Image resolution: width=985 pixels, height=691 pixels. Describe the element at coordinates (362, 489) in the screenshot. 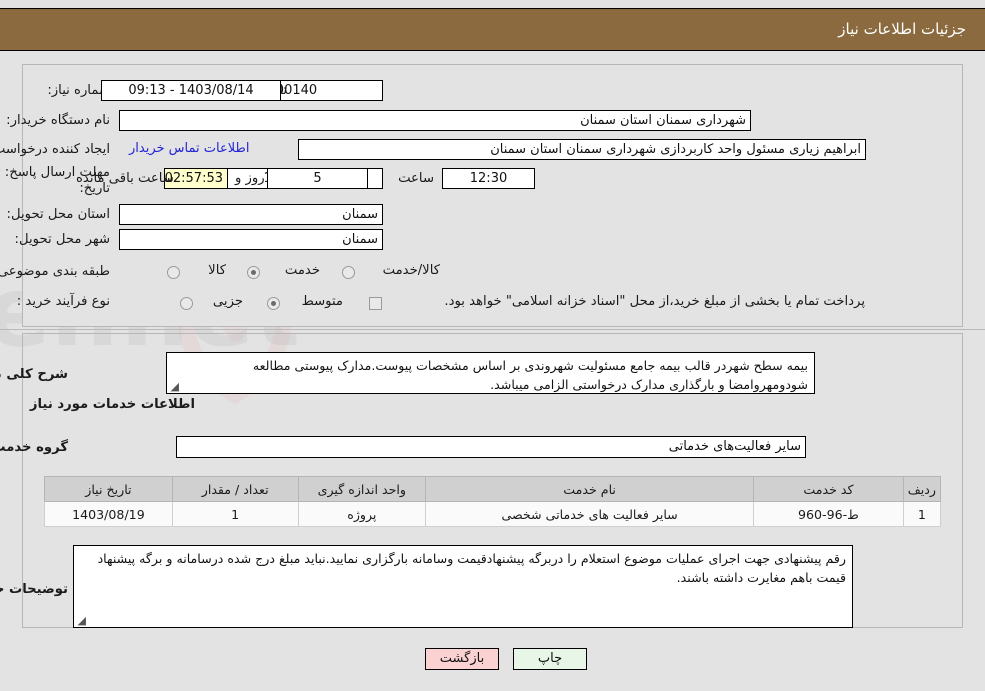

I see `th-unit: واحد اندازه گیری` at that location.